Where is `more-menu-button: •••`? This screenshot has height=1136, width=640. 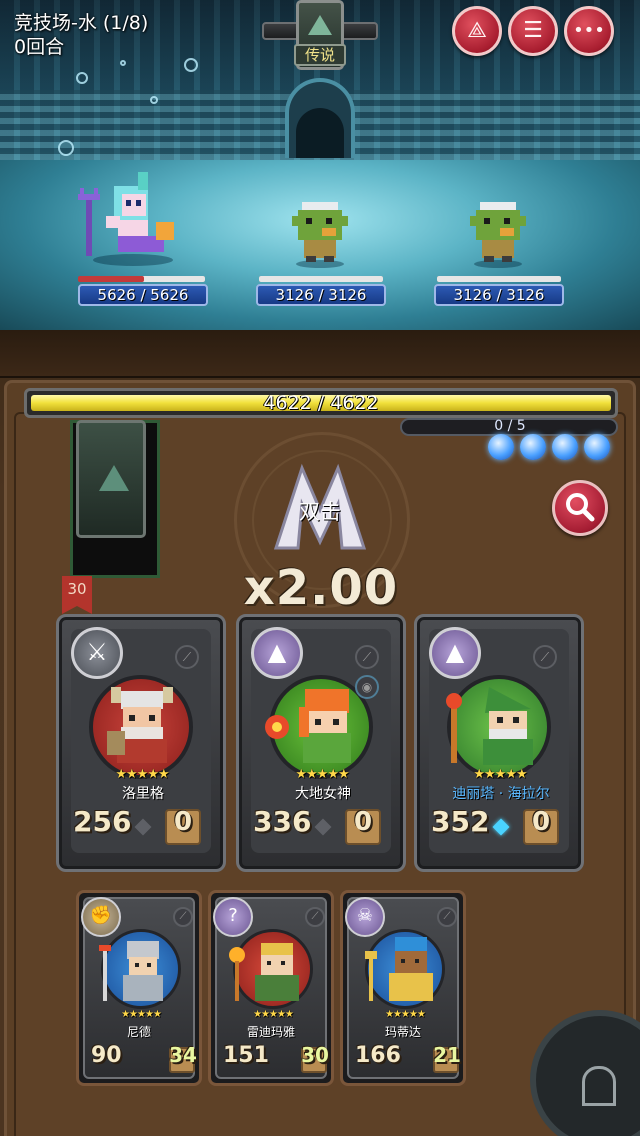 more-menu-button: ••• is located at coordinates (589, 31).